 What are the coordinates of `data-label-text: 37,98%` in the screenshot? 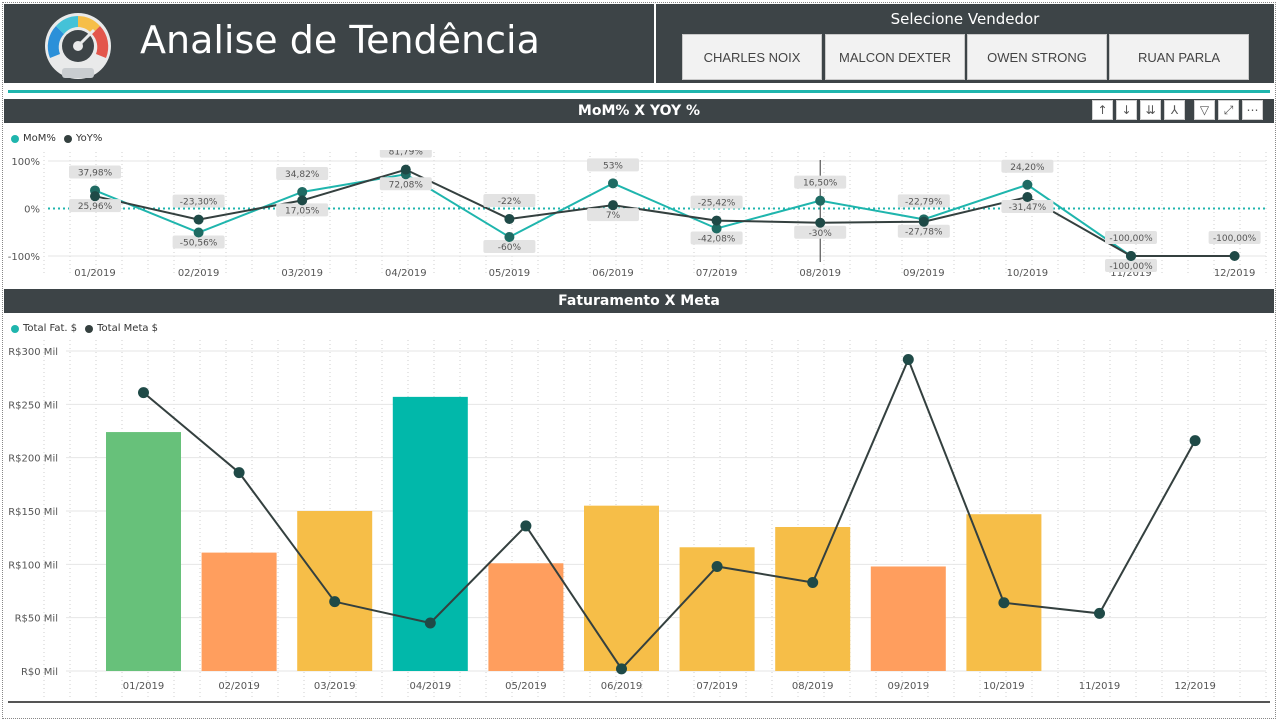 It's located at (95, 173).